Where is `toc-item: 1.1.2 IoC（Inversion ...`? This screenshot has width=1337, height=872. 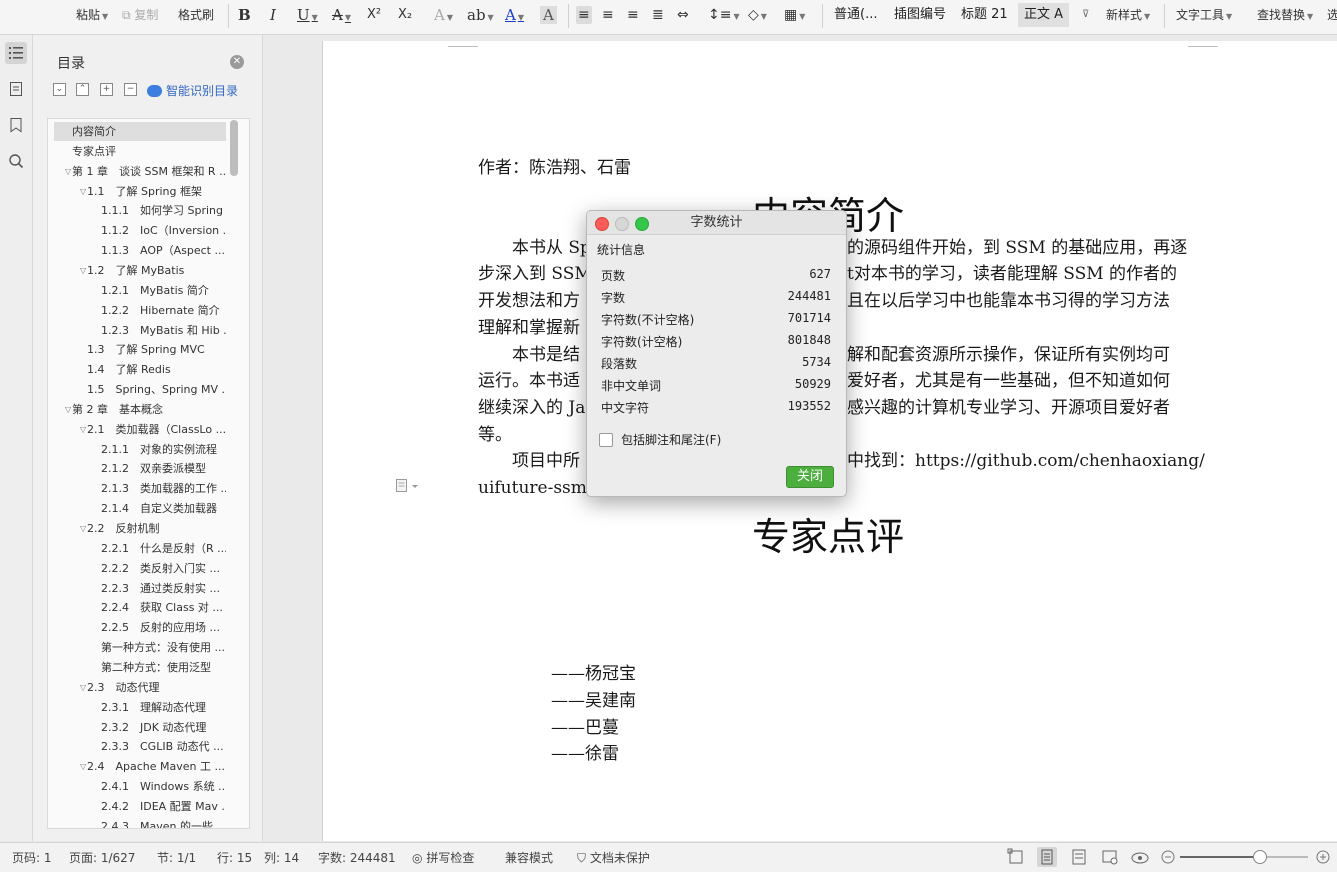 toc-item: 1.1.2 IoC（Inversion ... is located at coordinates (140, 230).